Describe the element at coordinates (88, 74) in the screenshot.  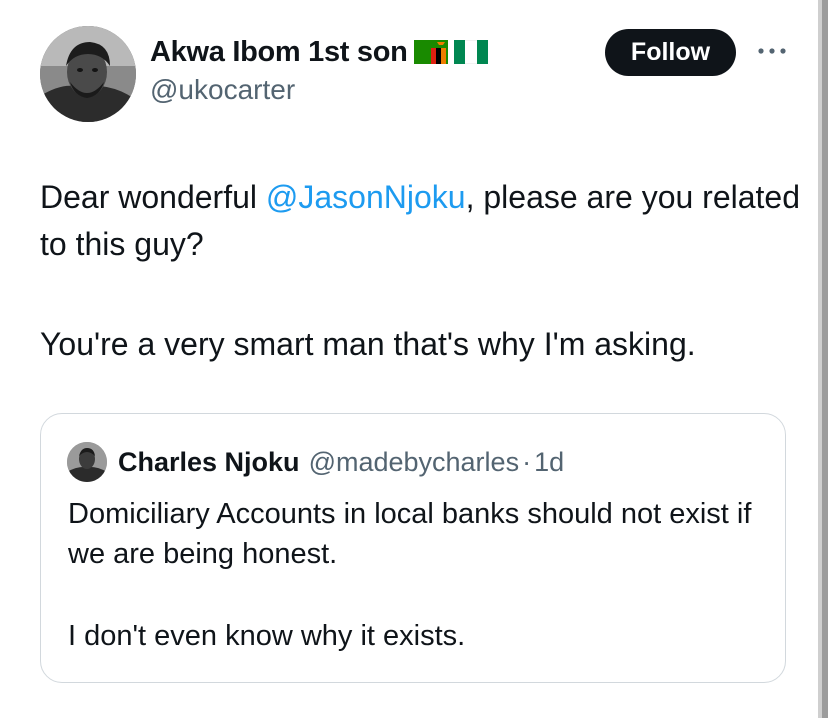
I see `author-avatar` at that location.